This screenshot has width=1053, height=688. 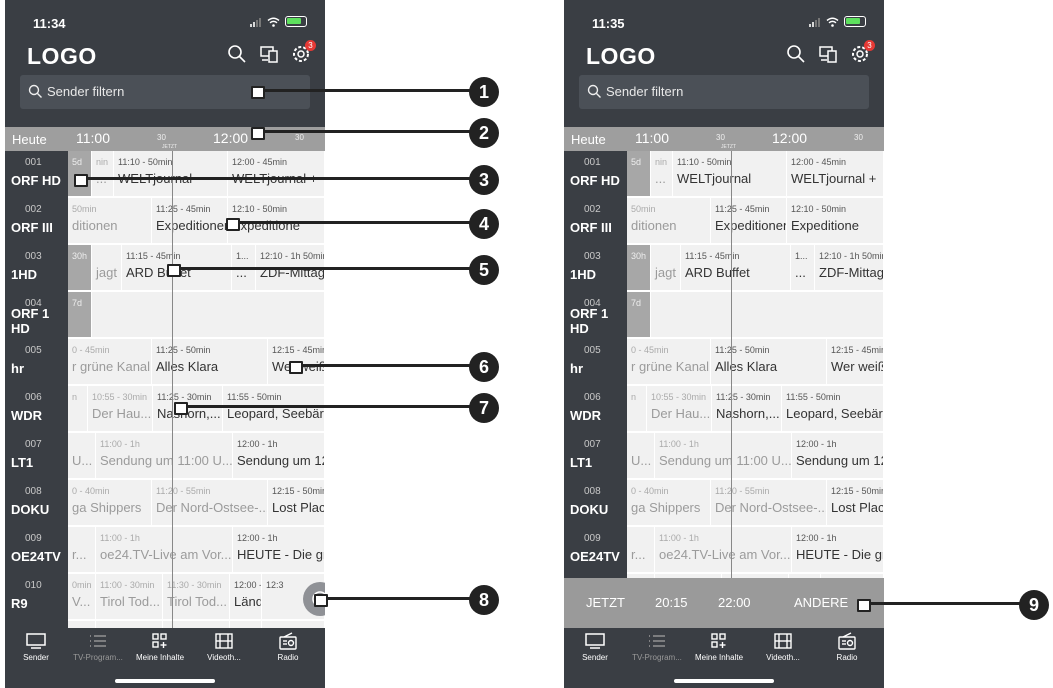 I want to click on program-cell: 12:00 - 1h HEUTE - Die gr, so click(x=279, y=550).